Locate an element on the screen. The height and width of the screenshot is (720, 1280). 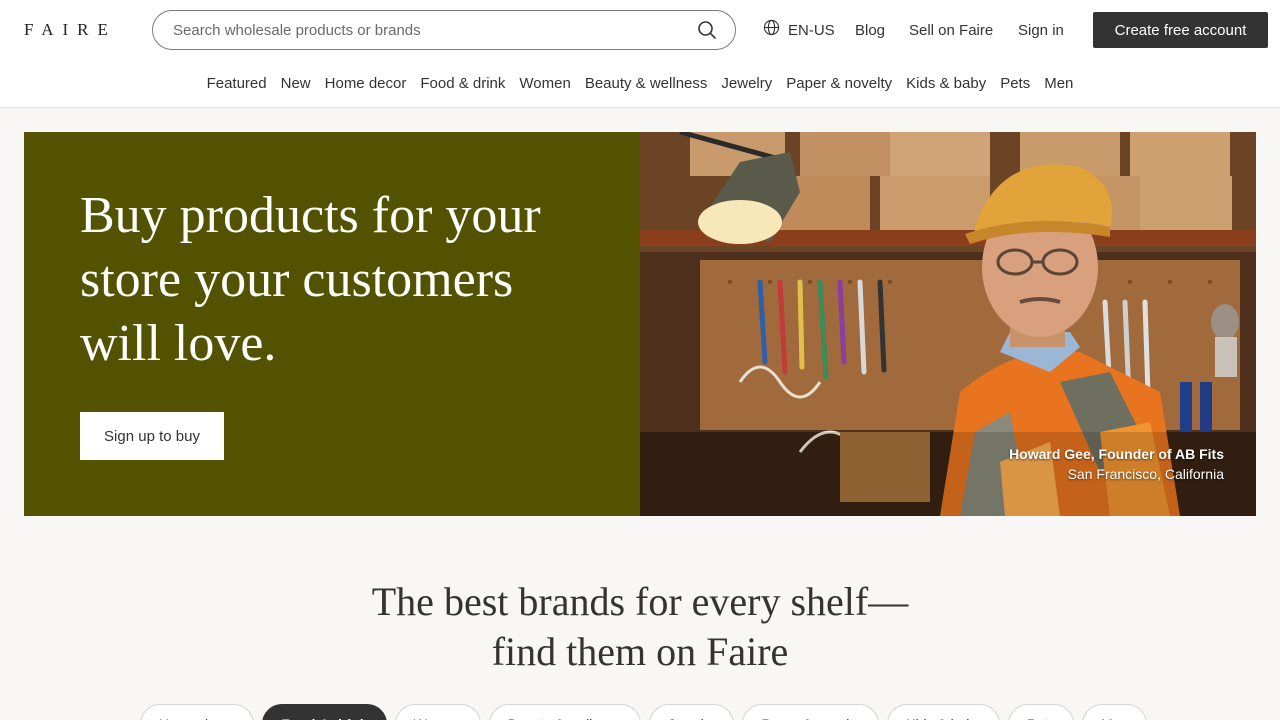
pill-kids-baby: Kids & baby is located at coordinates (944, 712).